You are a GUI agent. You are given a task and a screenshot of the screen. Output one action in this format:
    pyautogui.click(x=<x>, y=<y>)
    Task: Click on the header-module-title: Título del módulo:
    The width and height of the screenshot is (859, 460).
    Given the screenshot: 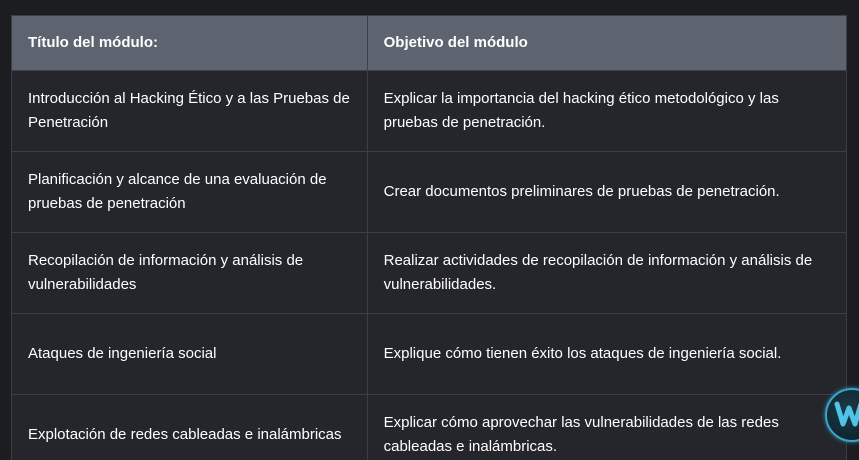 What is the action you would take?
    pyautogui.click(x=189, y=43)
    